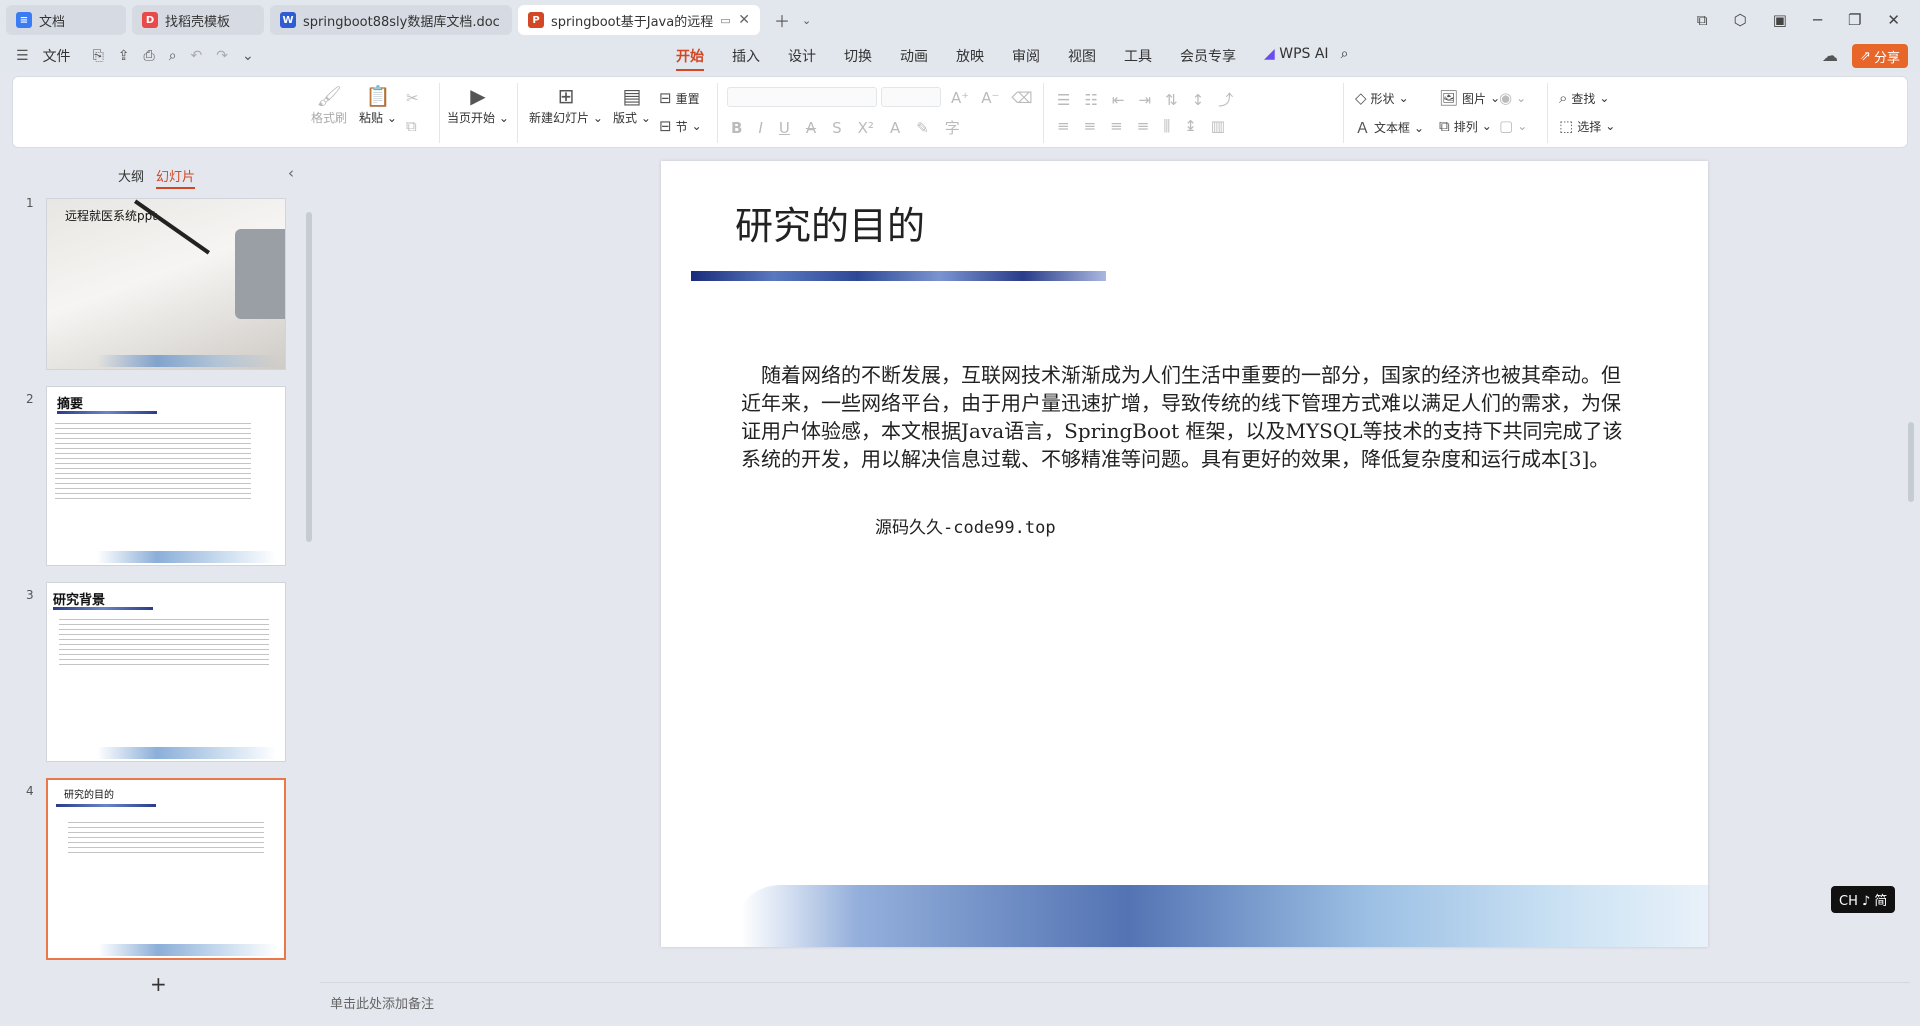 This screenshot has width=1920, height=1026. I want to click on shrink-font-icon: A⁻, so click(990, 98).